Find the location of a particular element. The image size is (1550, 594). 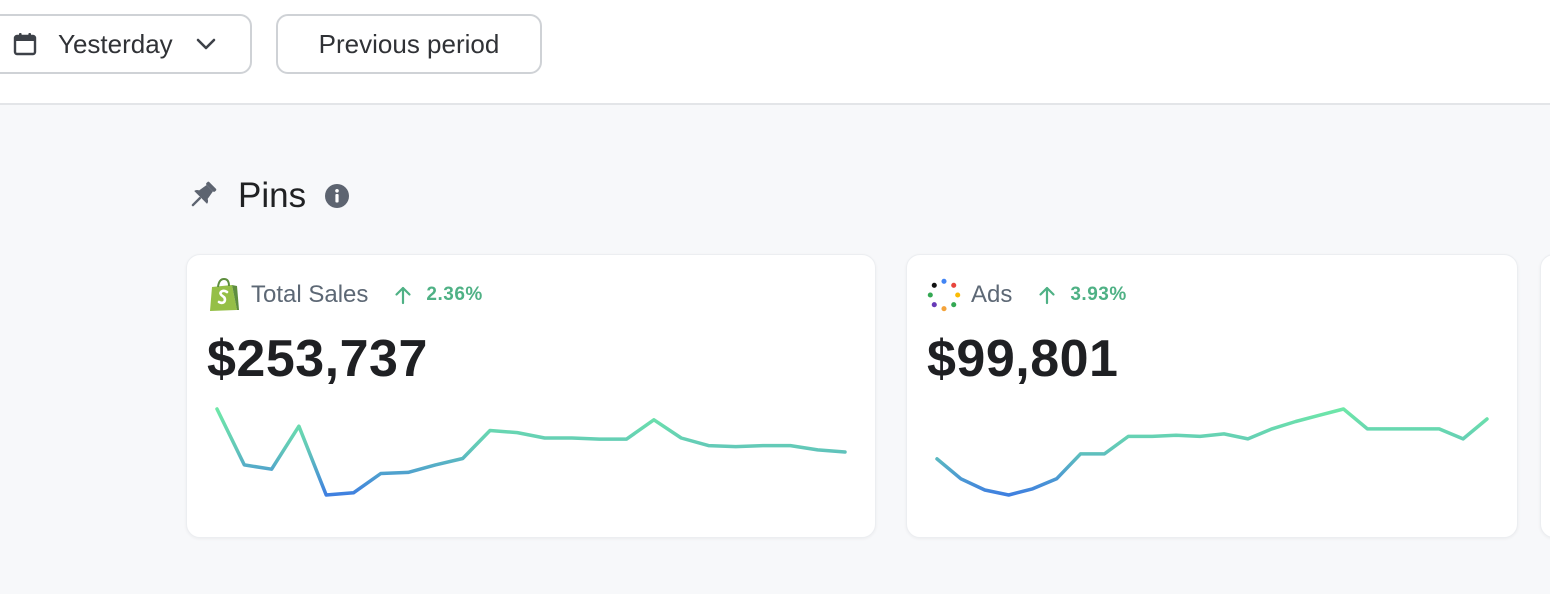

ads-dots-icon is located at coordinates (944, 295).